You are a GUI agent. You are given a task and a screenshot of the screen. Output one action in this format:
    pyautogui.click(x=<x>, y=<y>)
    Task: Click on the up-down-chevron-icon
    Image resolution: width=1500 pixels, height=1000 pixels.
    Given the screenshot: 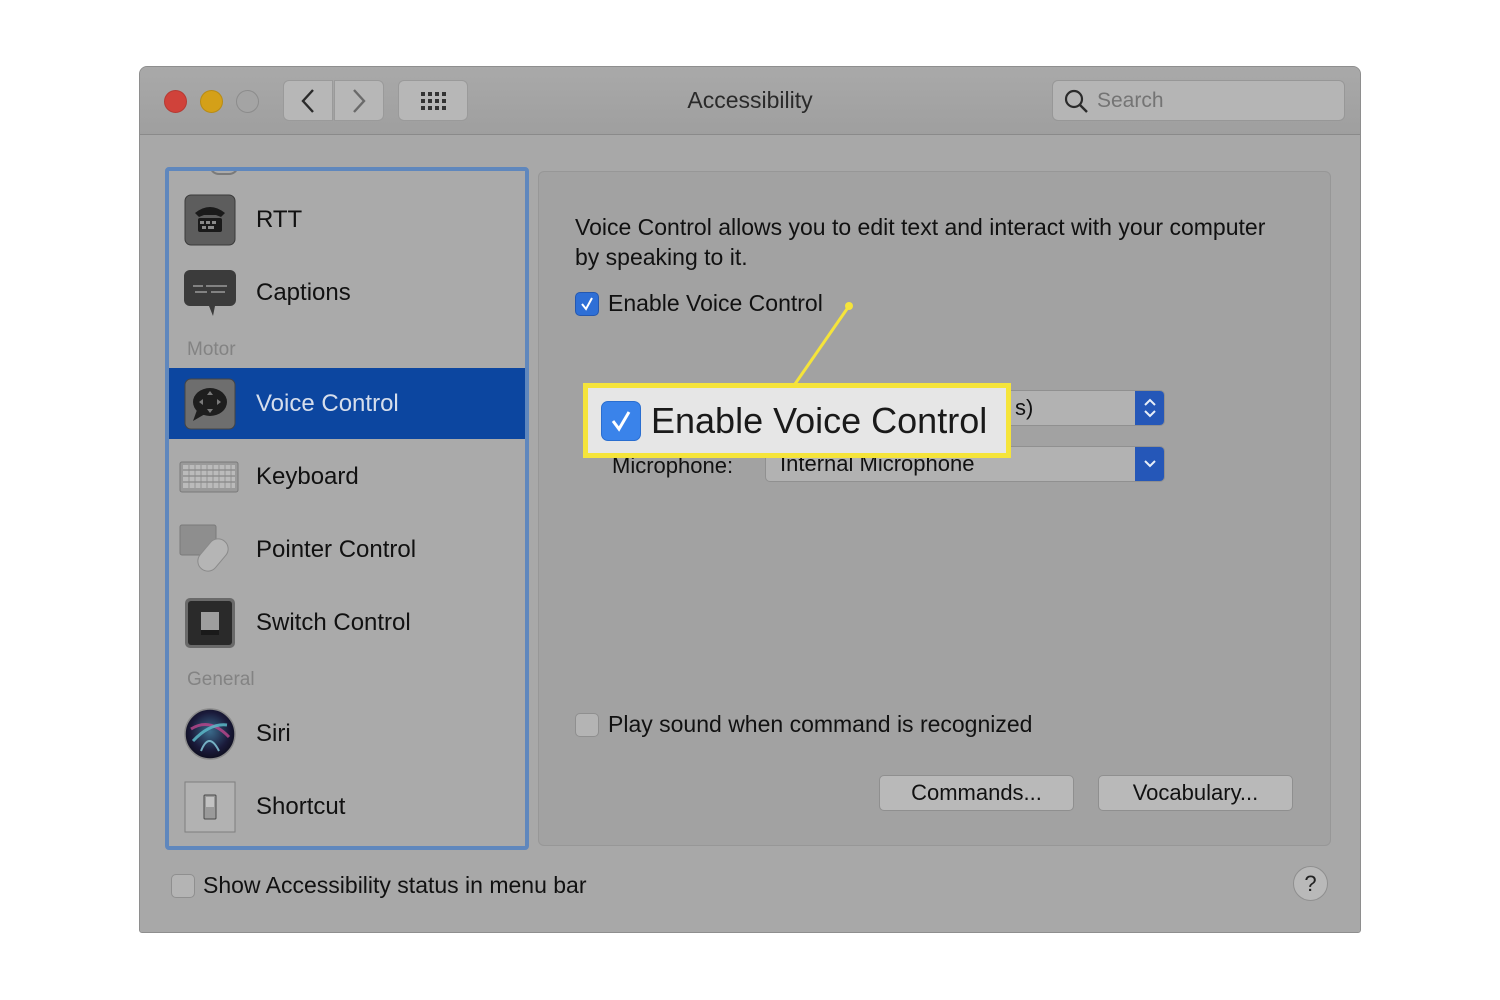 What is the action you would take?
    pyautogui.click(x=1150, y=408)
    